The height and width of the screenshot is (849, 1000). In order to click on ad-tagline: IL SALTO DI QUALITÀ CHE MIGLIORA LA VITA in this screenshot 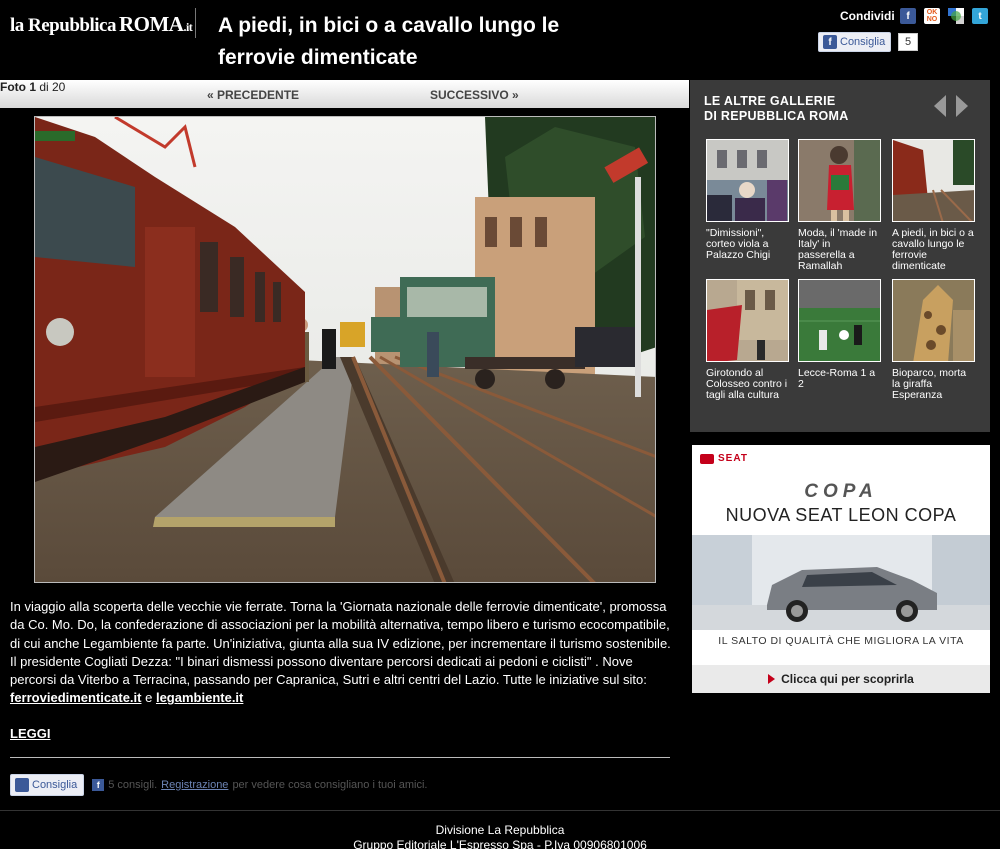, I will do `click(841, 641)`.